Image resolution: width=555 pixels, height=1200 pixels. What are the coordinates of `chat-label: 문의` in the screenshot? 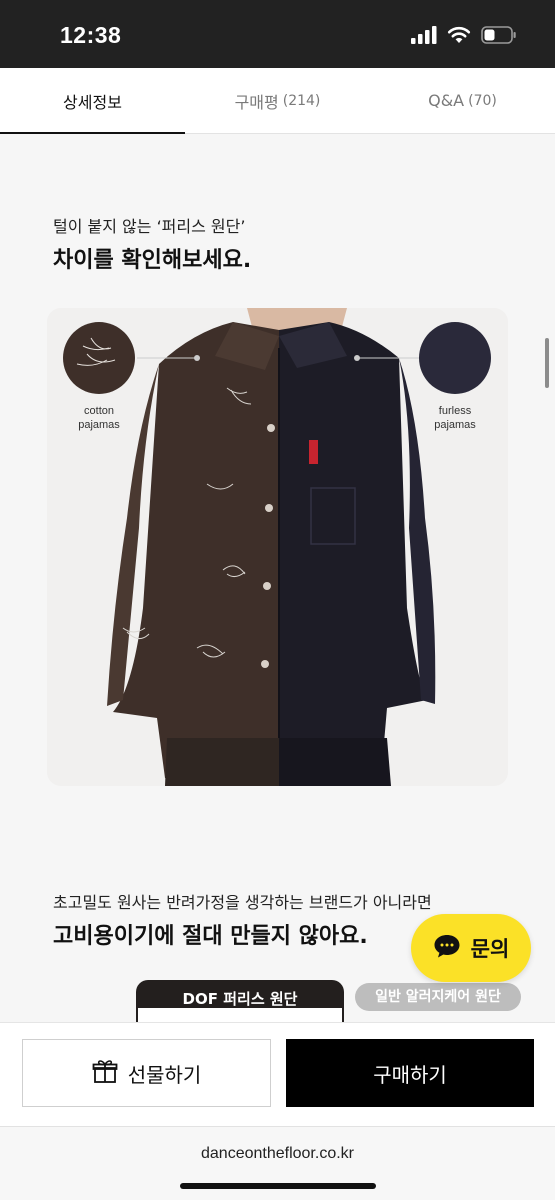 It's located at (490, 949).